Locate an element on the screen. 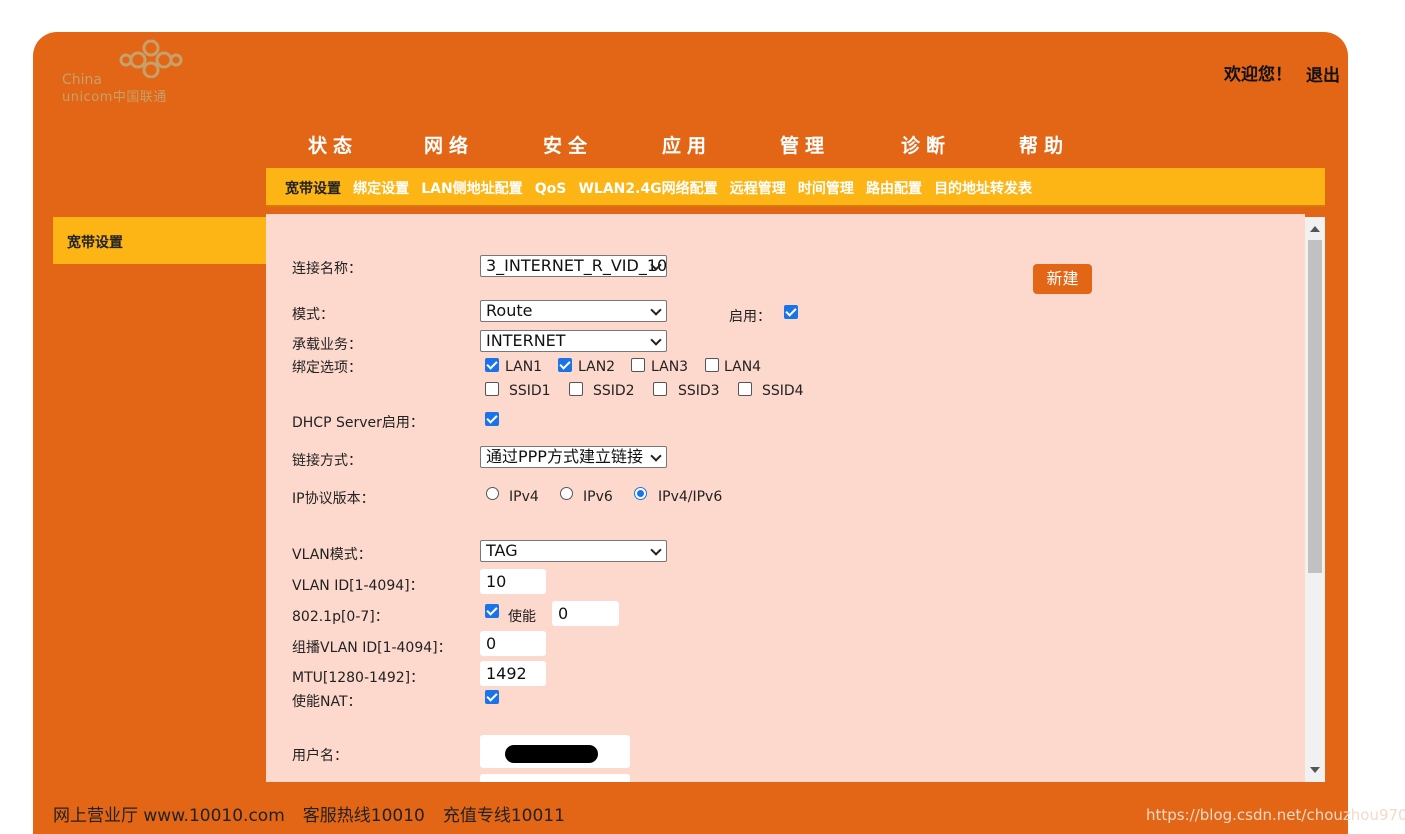  sidebar-item-broadband: 宽带设置 is located at coordinates (159, 240).